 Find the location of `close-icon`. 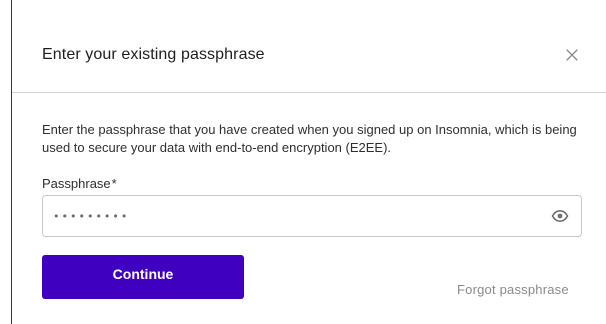

close-icon is located at coordinates (572, 55).